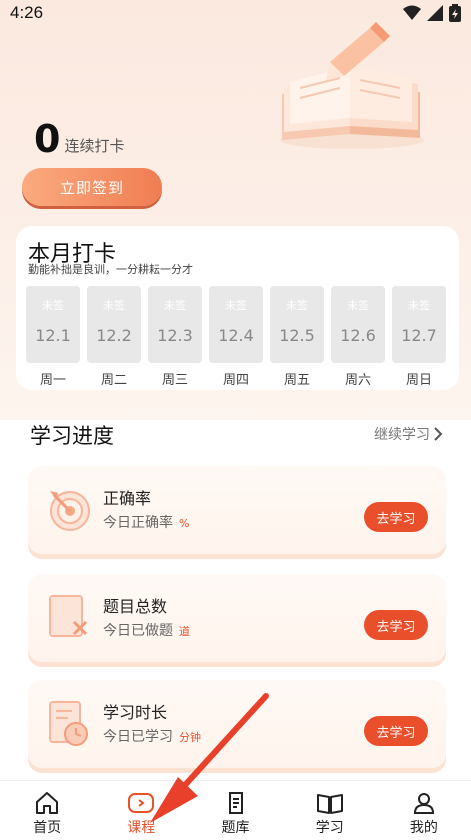 This screenshot has height=840, width=471. Describe the element at coordinates (357, 380) in the screenshot. I see `day-weekday: 周六` at that location.